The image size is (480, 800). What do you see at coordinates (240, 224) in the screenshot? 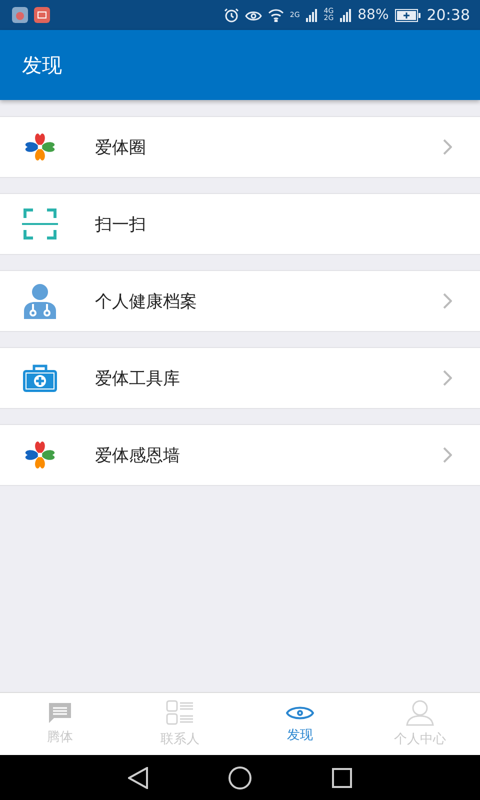
I see `menu-item: 扫一扫` at bounding box center [240, 224].